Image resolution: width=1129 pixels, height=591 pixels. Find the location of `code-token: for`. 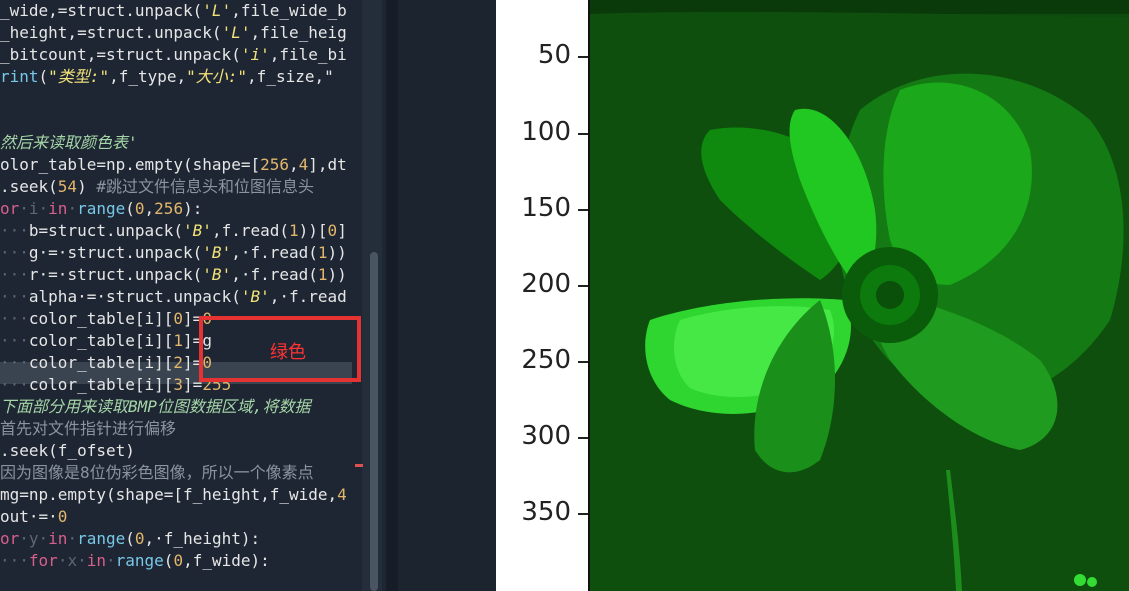

code-token: for is located at coordinates (43, 560).